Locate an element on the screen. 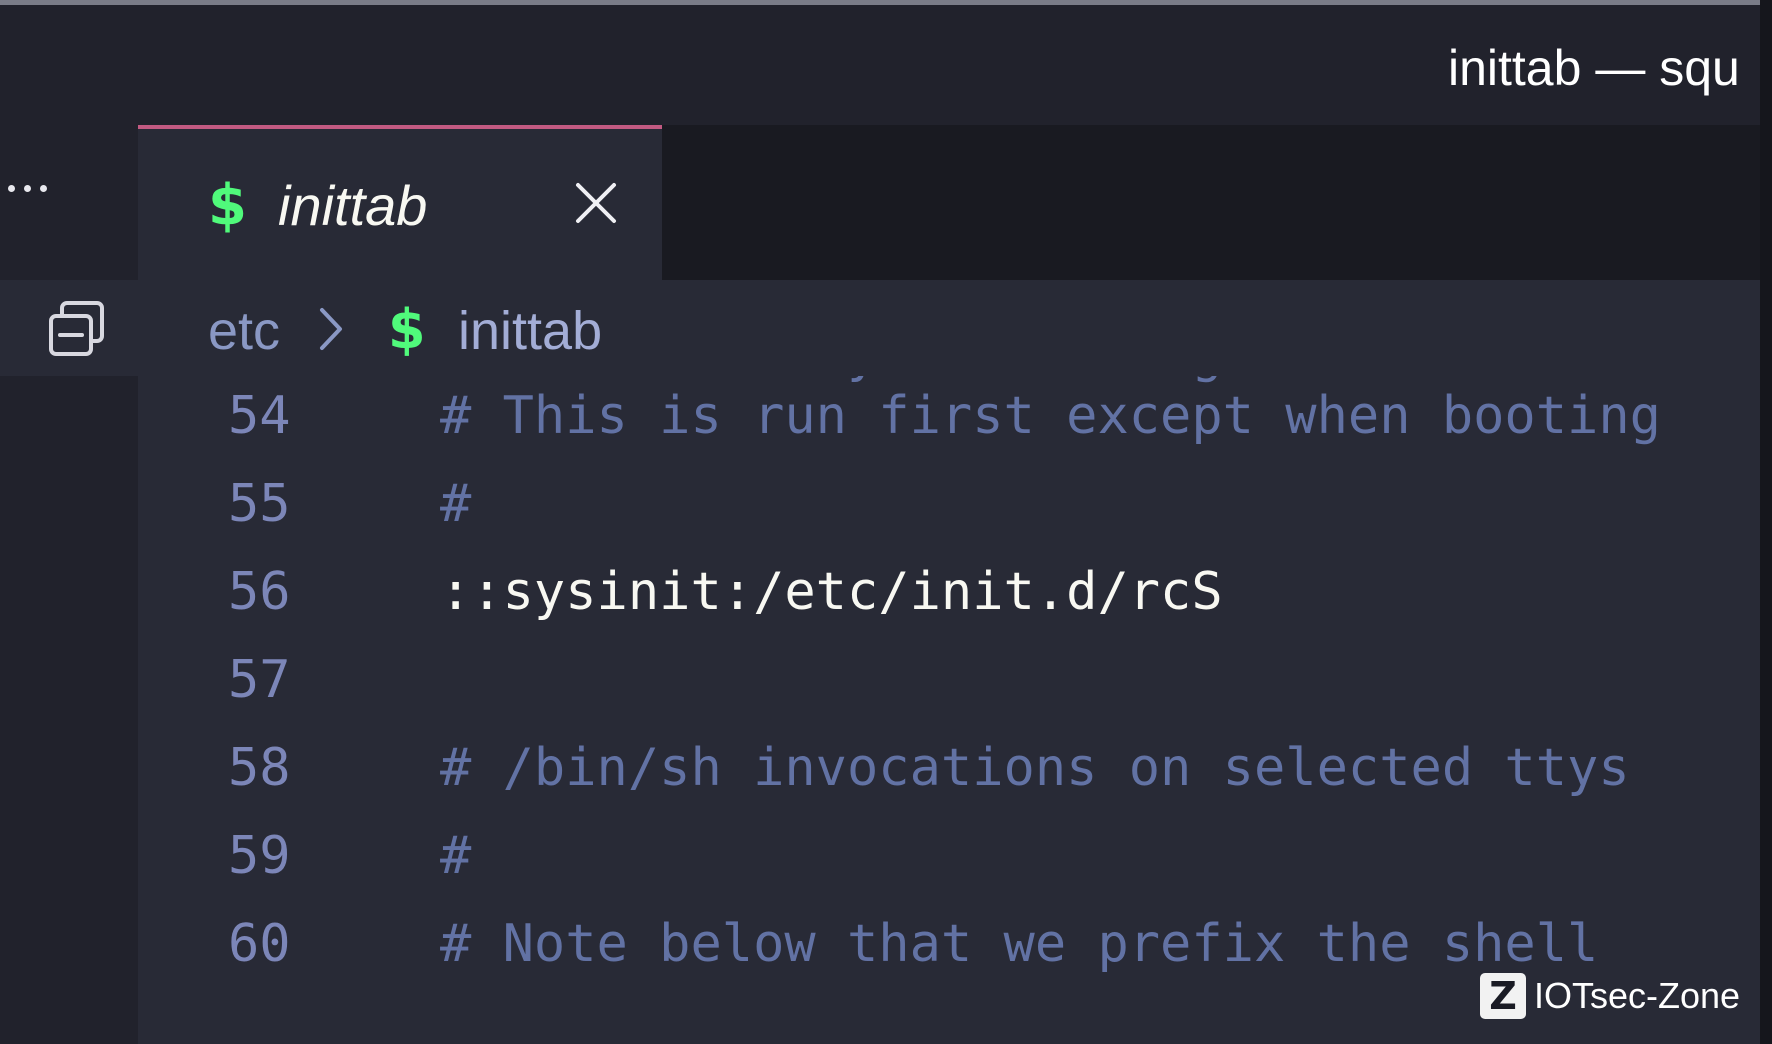 The width and height of the screenshot is (1772, 1044). line-number: 54 is located at coordinates (259, 416).